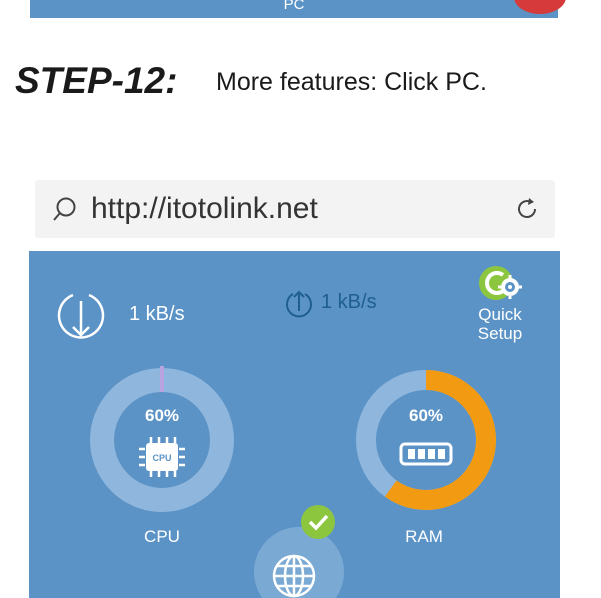 The width and height of the screenshot is (601, 598). I want to click on cpu-gauge-marker, so click(162, 379).